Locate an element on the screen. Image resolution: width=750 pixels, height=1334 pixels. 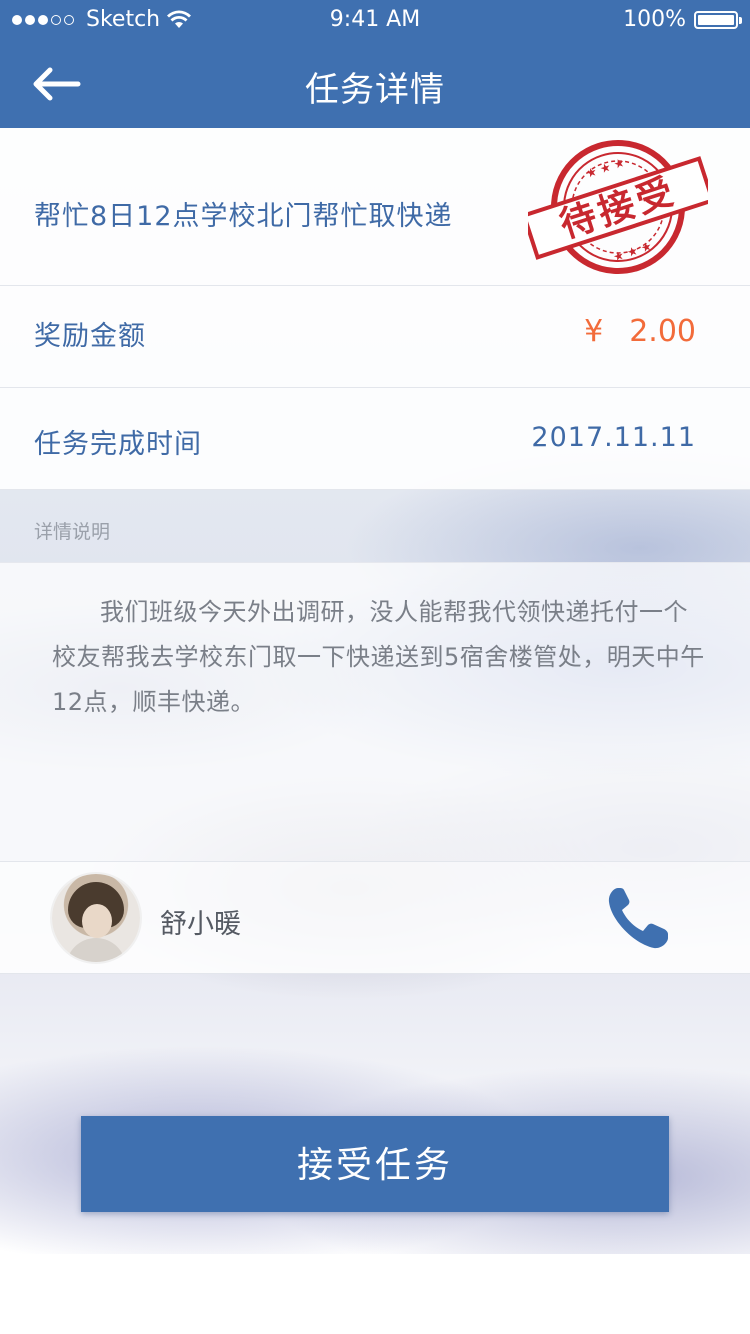
details-section-label: 详情说明 is located at coordinates (72, 532).